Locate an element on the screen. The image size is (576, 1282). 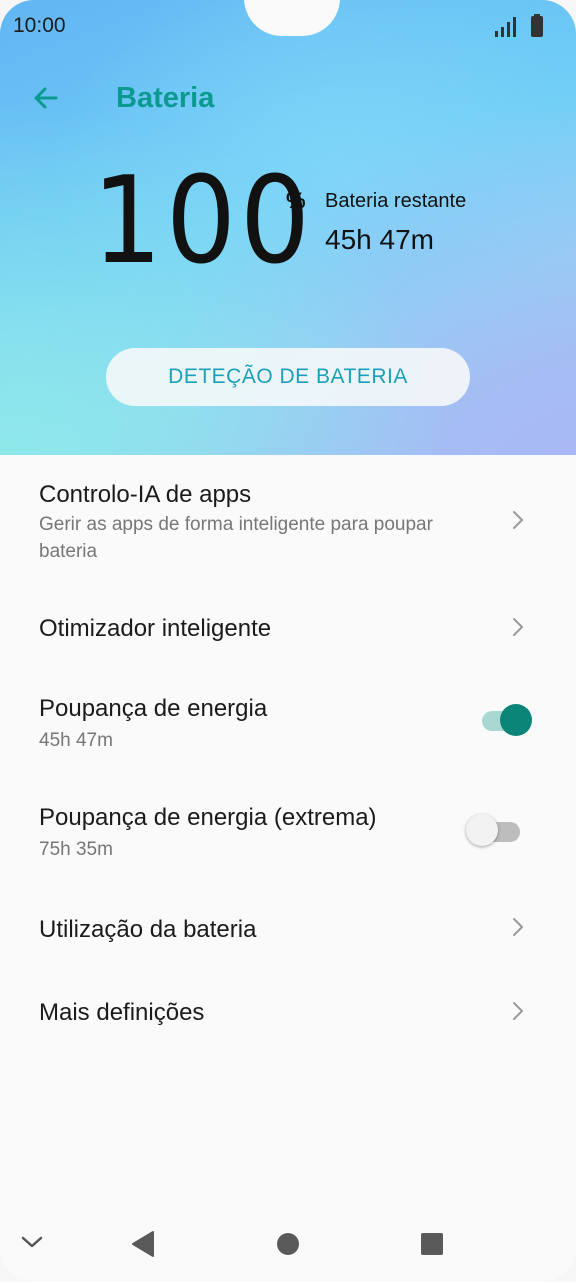
battery-detection-button: DETEÇÃO DE BATERIA is located at coordinates (288, 377).